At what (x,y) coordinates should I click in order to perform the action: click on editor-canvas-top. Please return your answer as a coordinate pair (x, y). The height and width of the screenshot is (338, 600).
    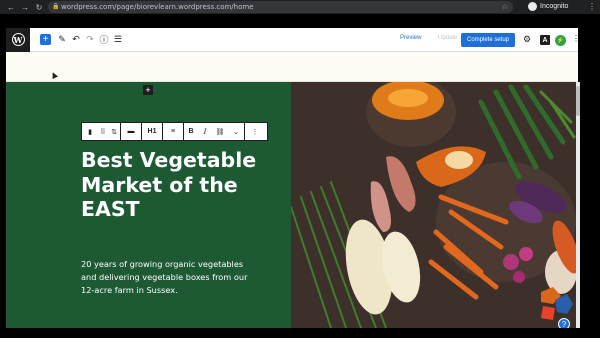
    Looking at the image, I should click on (292, 67).